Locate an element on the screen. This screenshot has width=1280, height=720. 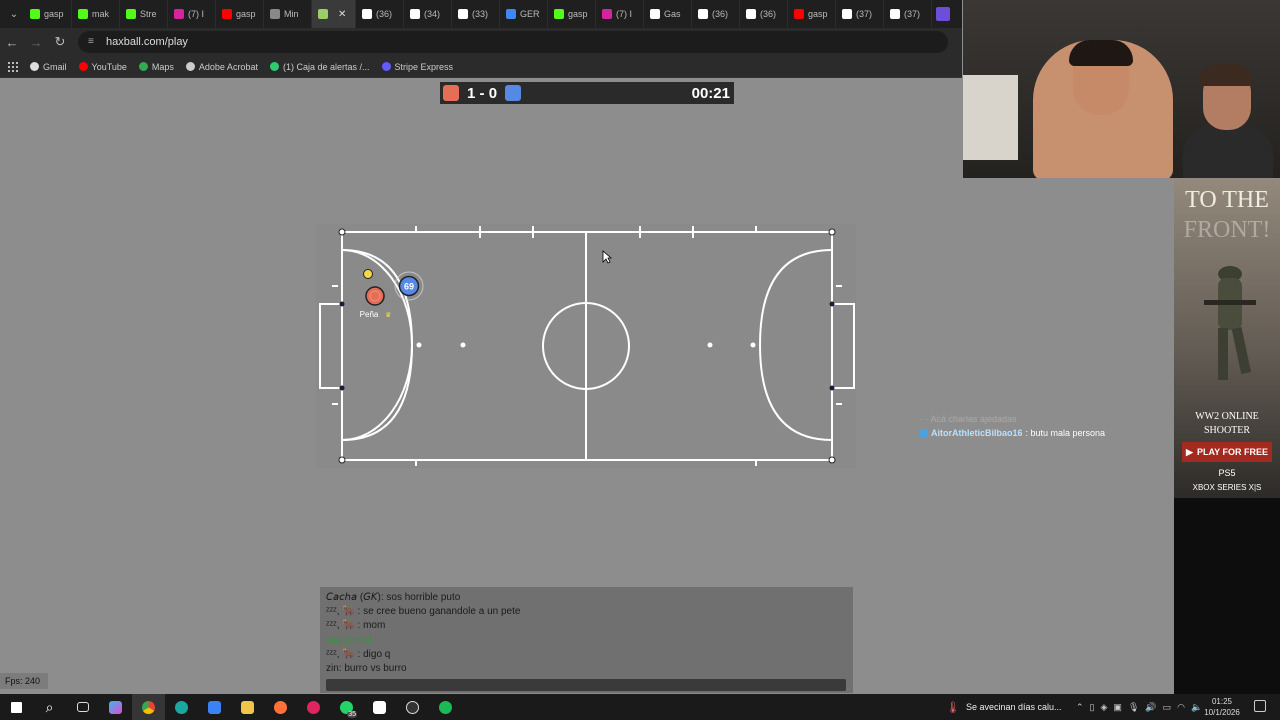
tab-search-icon: ⌄ is located at coordinates (14, 14).